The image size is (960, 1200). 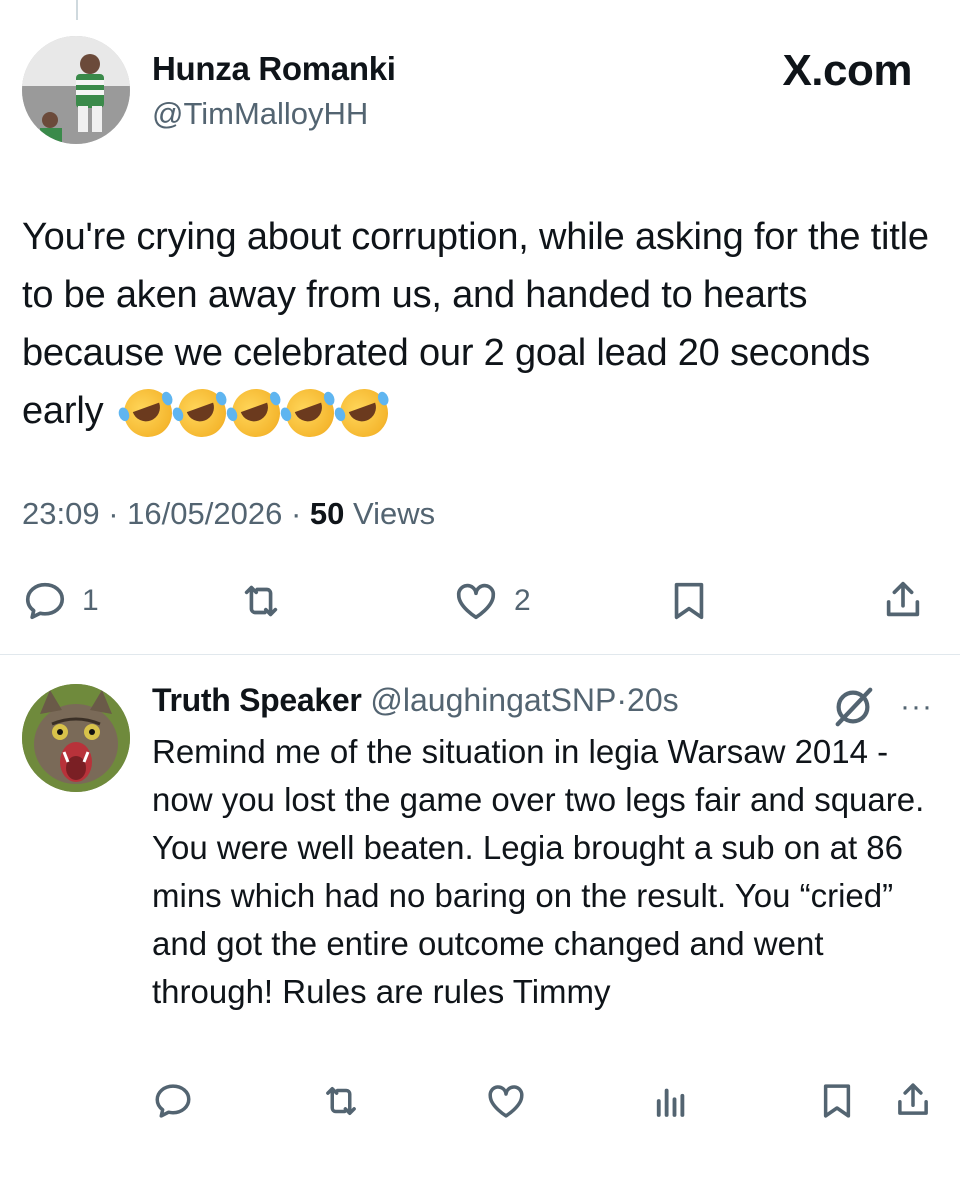 I want to click on views-icon, so click(x=670, y=1102).